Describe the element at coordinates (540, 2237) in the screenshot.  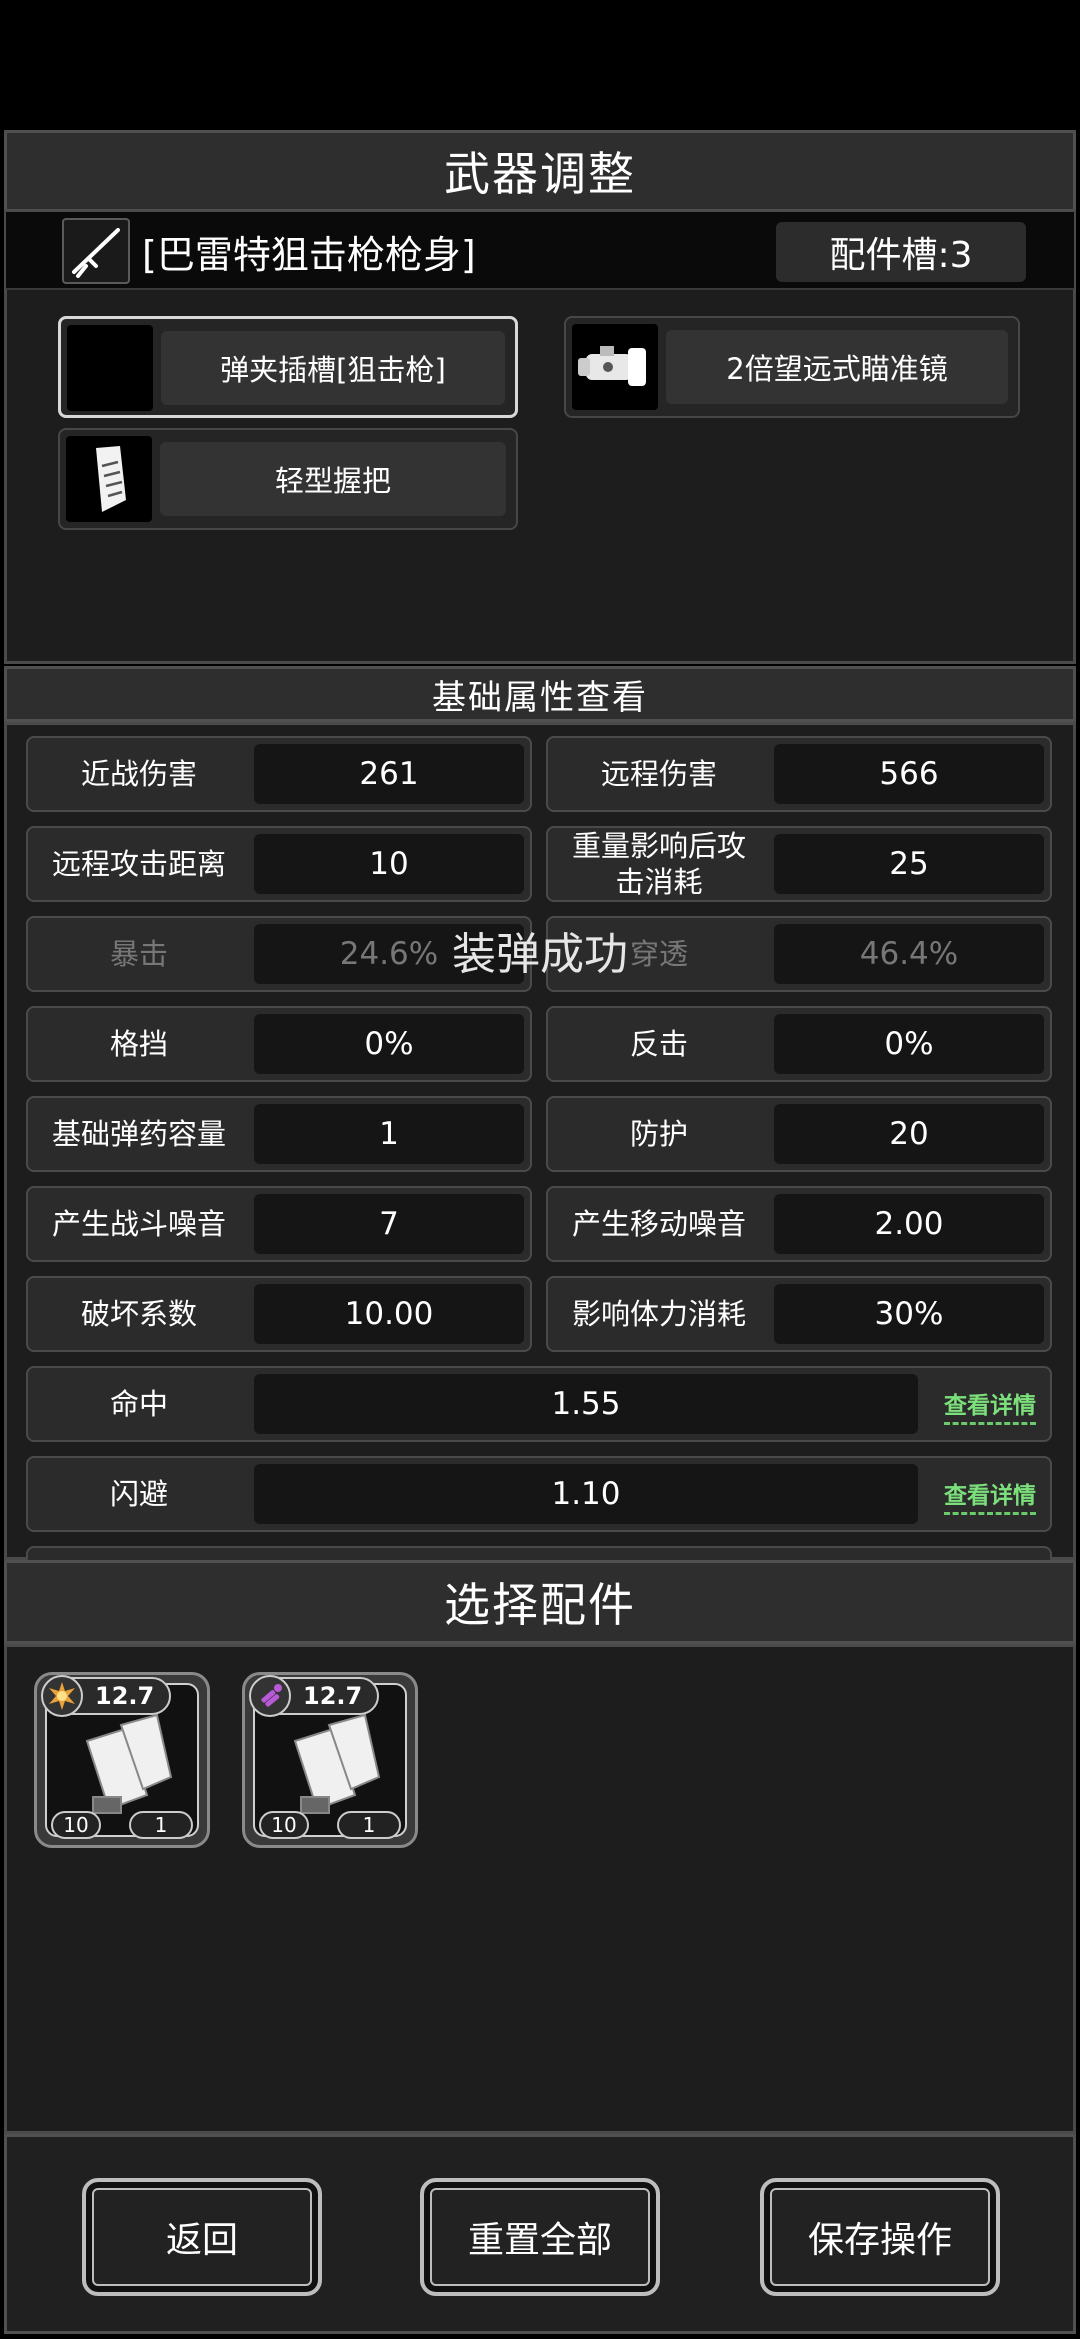
I see `reset-all-button: 重置全部` at that location.